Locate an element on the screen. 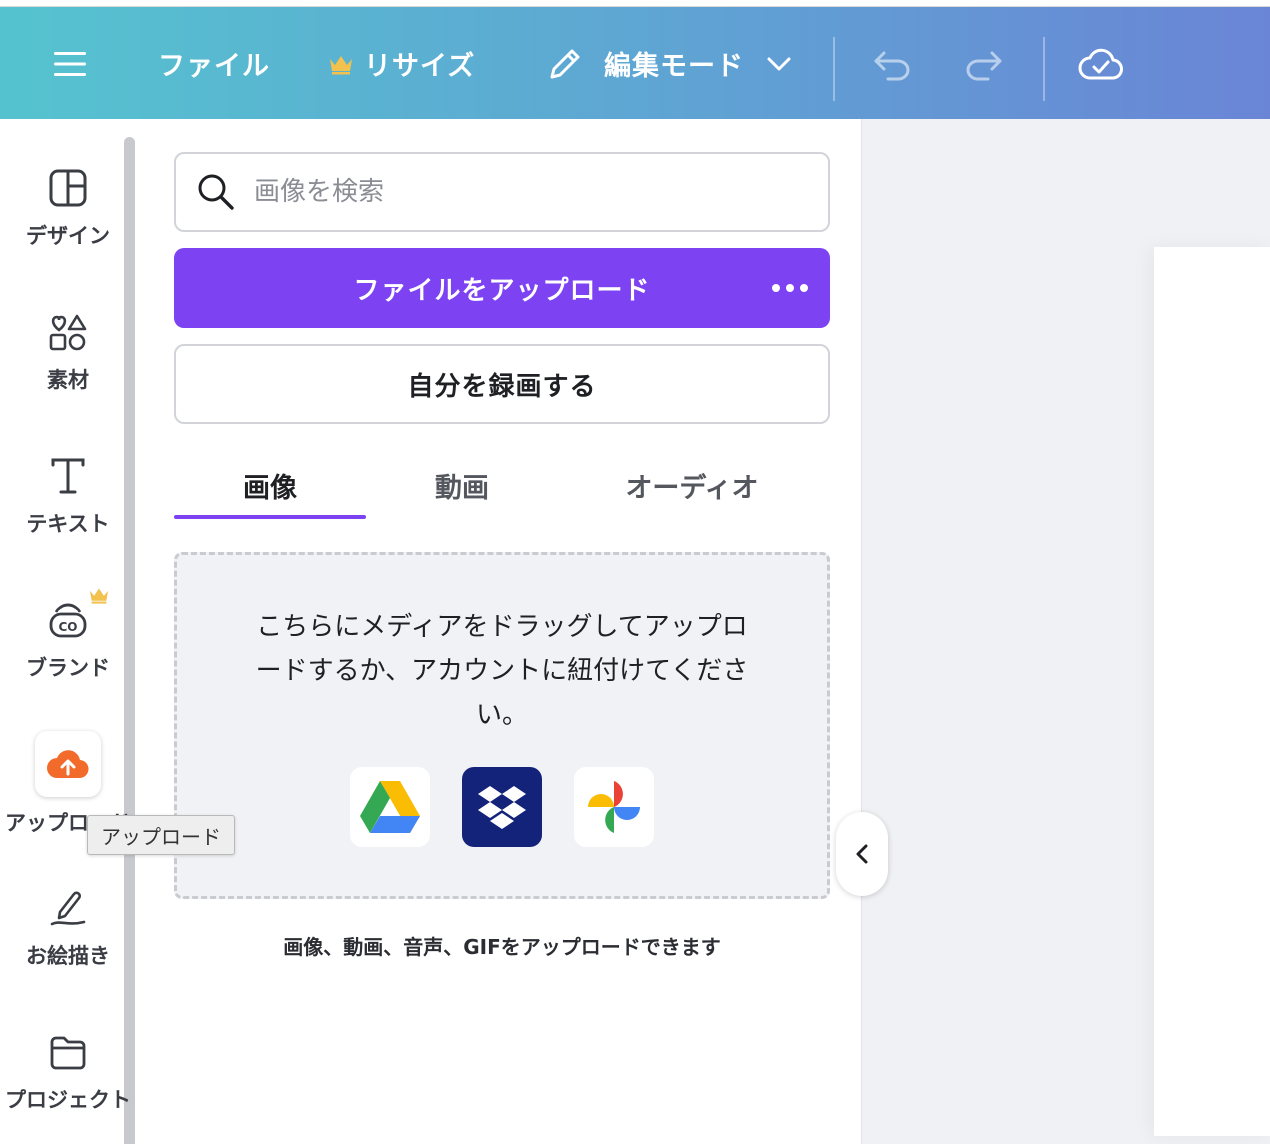  cloud-check-icon is located at coordinates (1100, 63).